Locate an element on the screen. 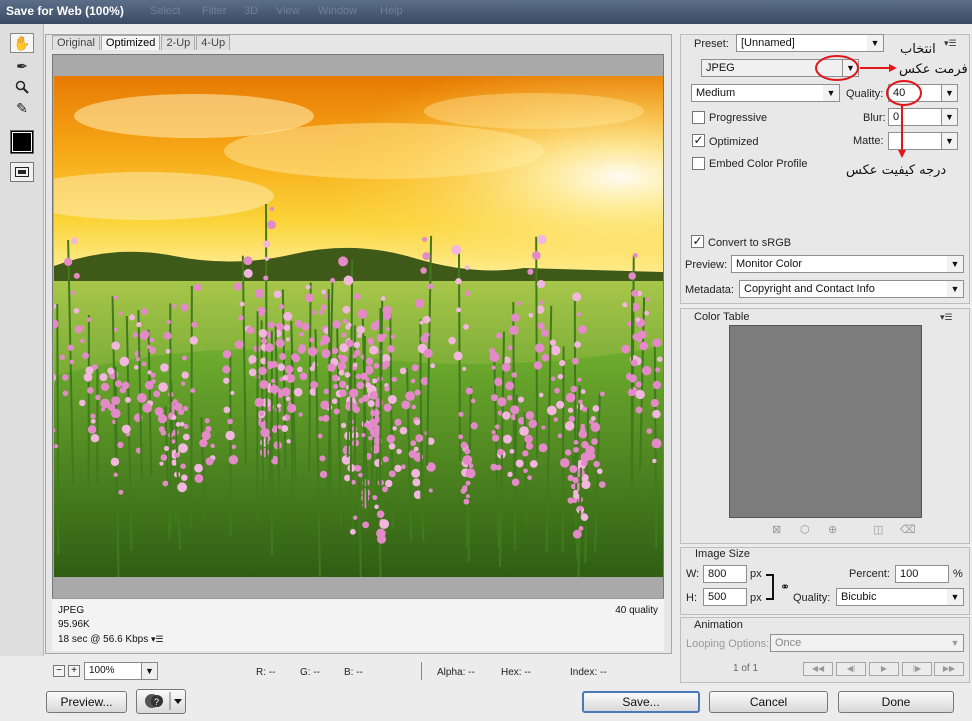 This screenshot has width=972, height=721. quality-arrowhead is located at coordinates (902, 154).